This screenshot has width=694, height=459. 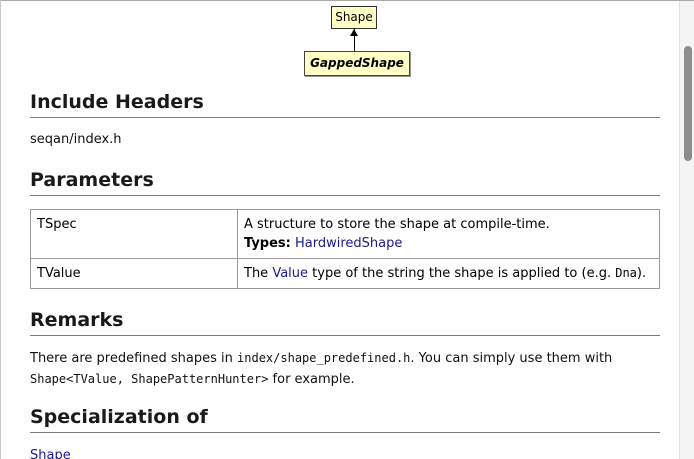 I want to click on window-top-border, so click(x=347, y=0).